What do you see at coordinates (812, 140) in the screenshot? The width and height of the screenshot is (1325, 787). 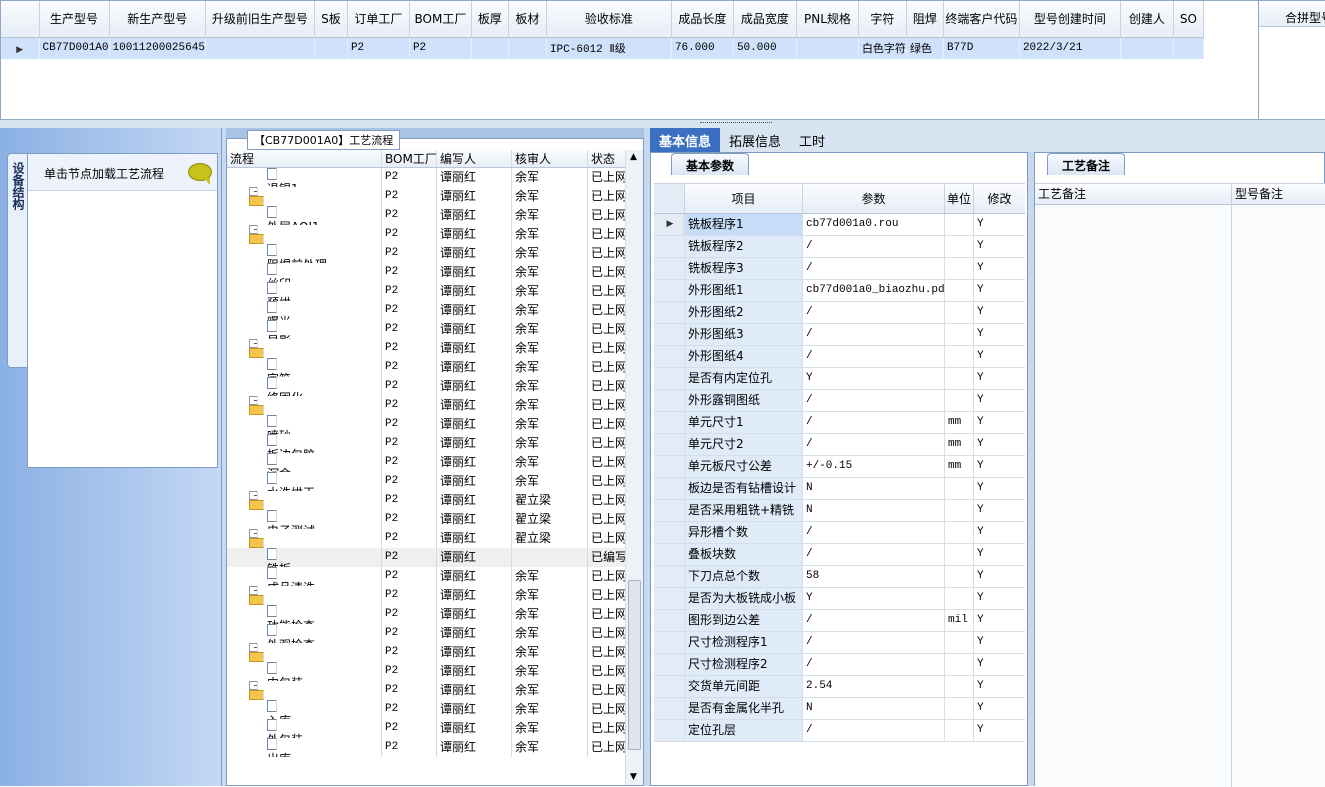 I see `tab-work-hours: 工时` at bounding box center [812, 140].